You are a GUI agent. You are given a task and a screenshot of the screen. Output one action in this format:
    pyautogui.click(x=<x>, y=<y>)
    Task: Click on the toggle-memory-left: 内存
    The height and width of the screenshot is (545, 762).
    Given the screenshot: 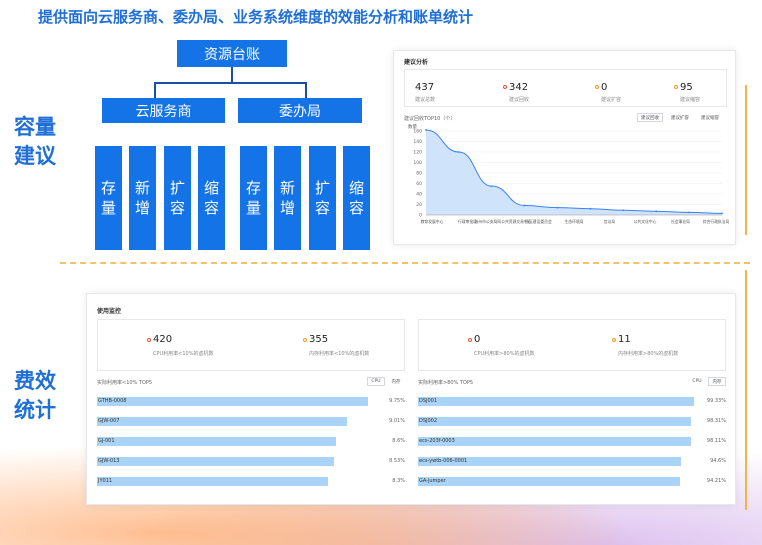 What is the action you would take?
    pyautogui.click(x=396, y=381)
    